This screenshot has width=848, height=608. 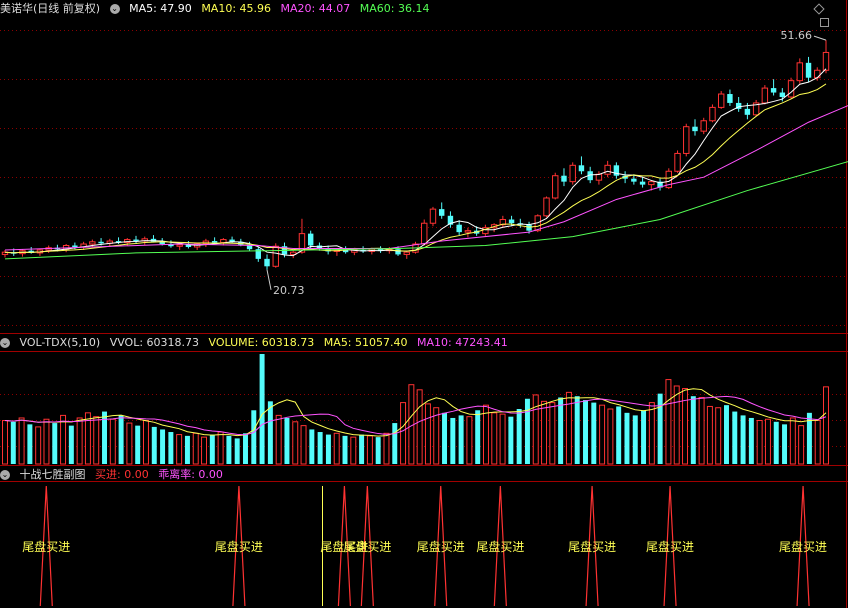 I want to click on high-marker: 51.66, so click(x=797, y=35).